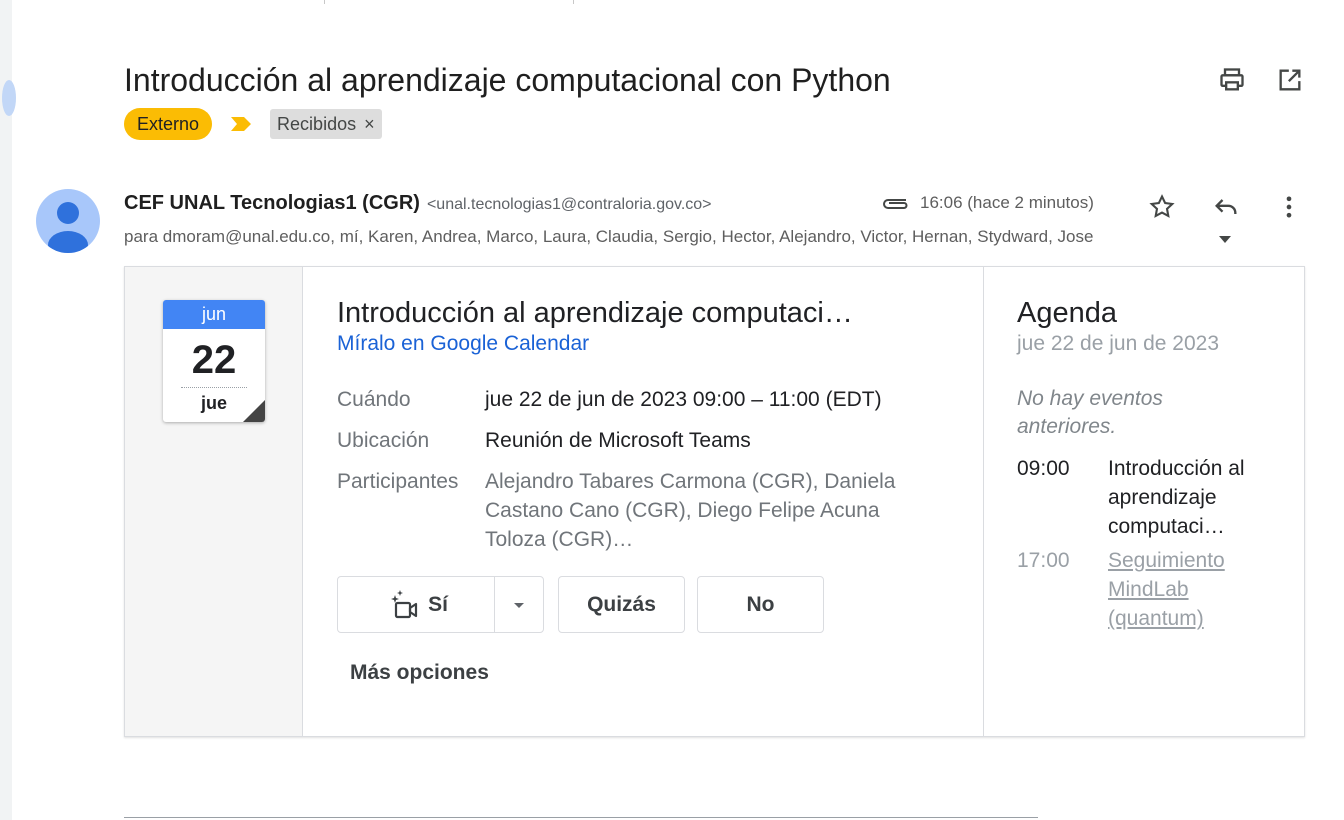  What do you see at coordinates (621, 604) in the screenshot?
I see `rsvp-maybe-button: Quizás` at bounding box center [621, 604].